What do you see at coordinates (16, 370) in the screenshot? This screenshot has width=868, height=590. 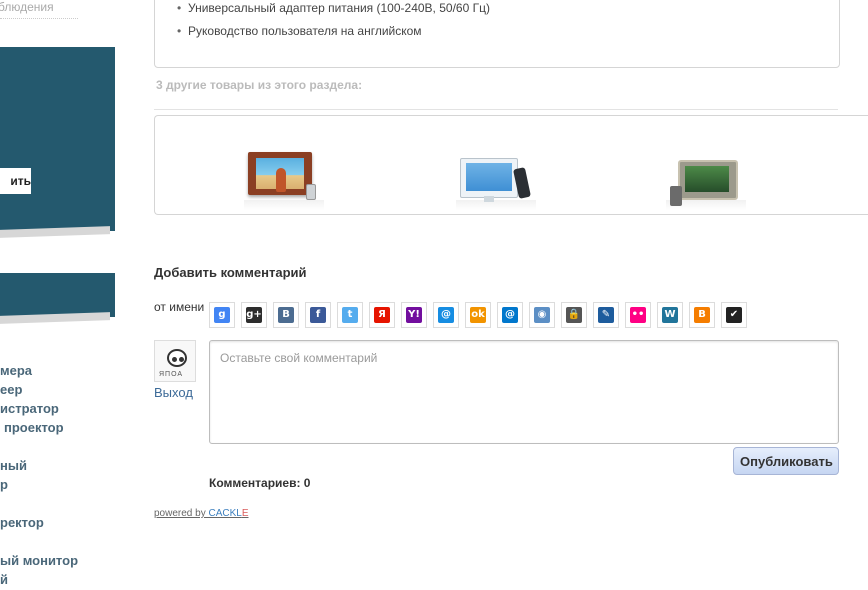 I see `sidebar-link: мера` at bounding box center [16, 370].